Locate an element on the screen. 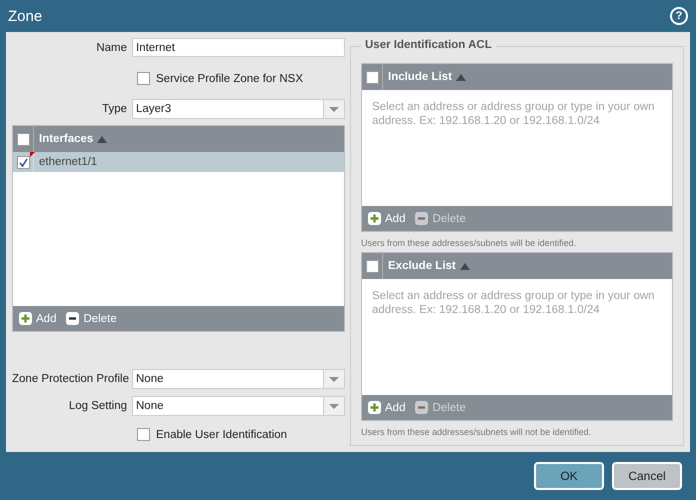 The width and height of the screenshot is (696, 500). ok-button: OK is located at coordinates (569, 476).